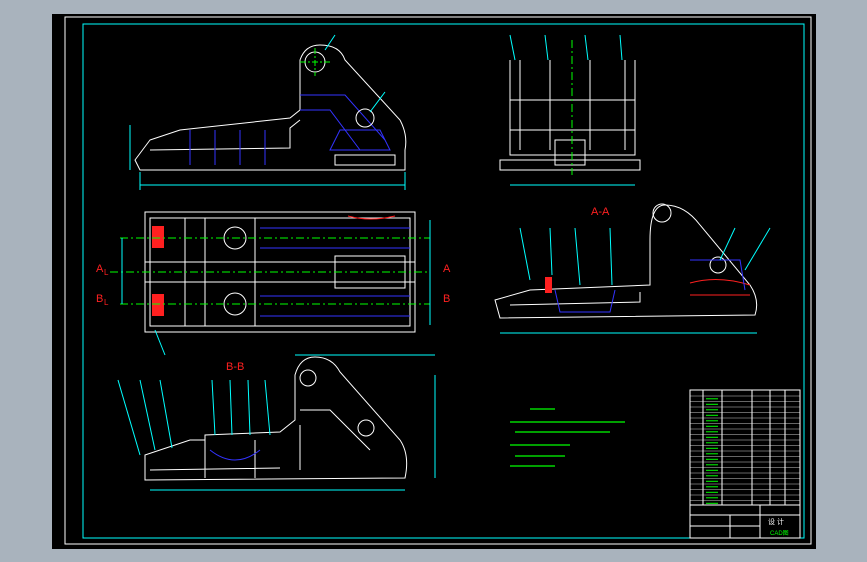 This screenshot has height=562, width=867. Describe the element at coordinates (100, 269) in the screenshot. I see `section-marker-a-left: A` at that location.